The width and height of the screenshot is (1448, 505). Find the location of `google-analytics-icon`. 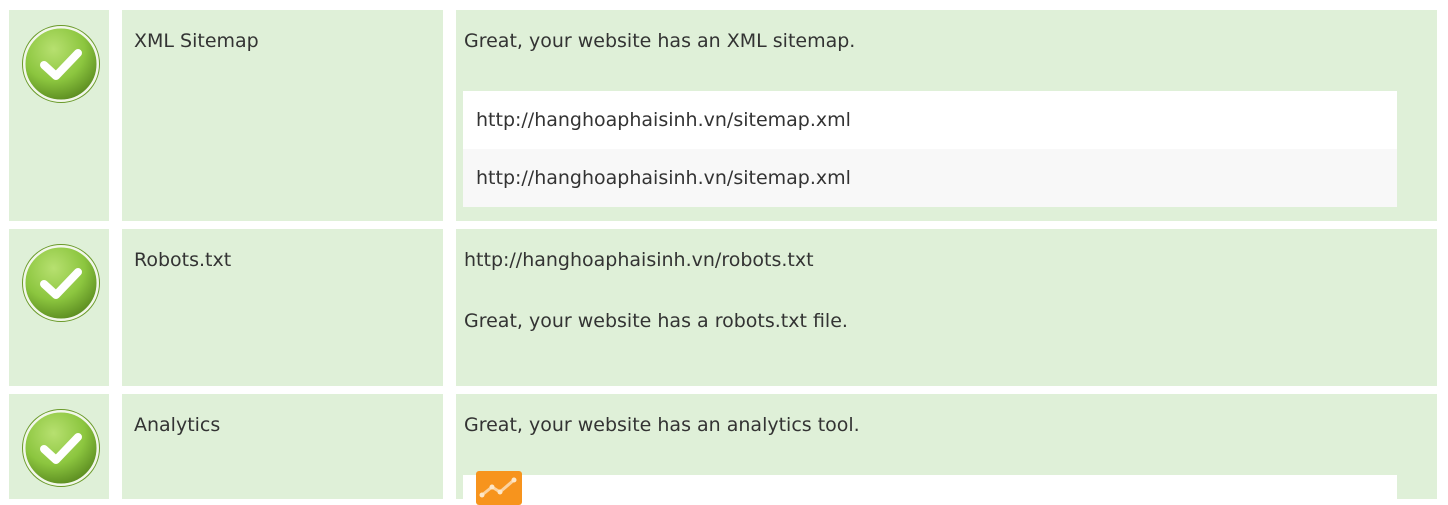

google-analytics-icon is located at coordinates (499, 488).